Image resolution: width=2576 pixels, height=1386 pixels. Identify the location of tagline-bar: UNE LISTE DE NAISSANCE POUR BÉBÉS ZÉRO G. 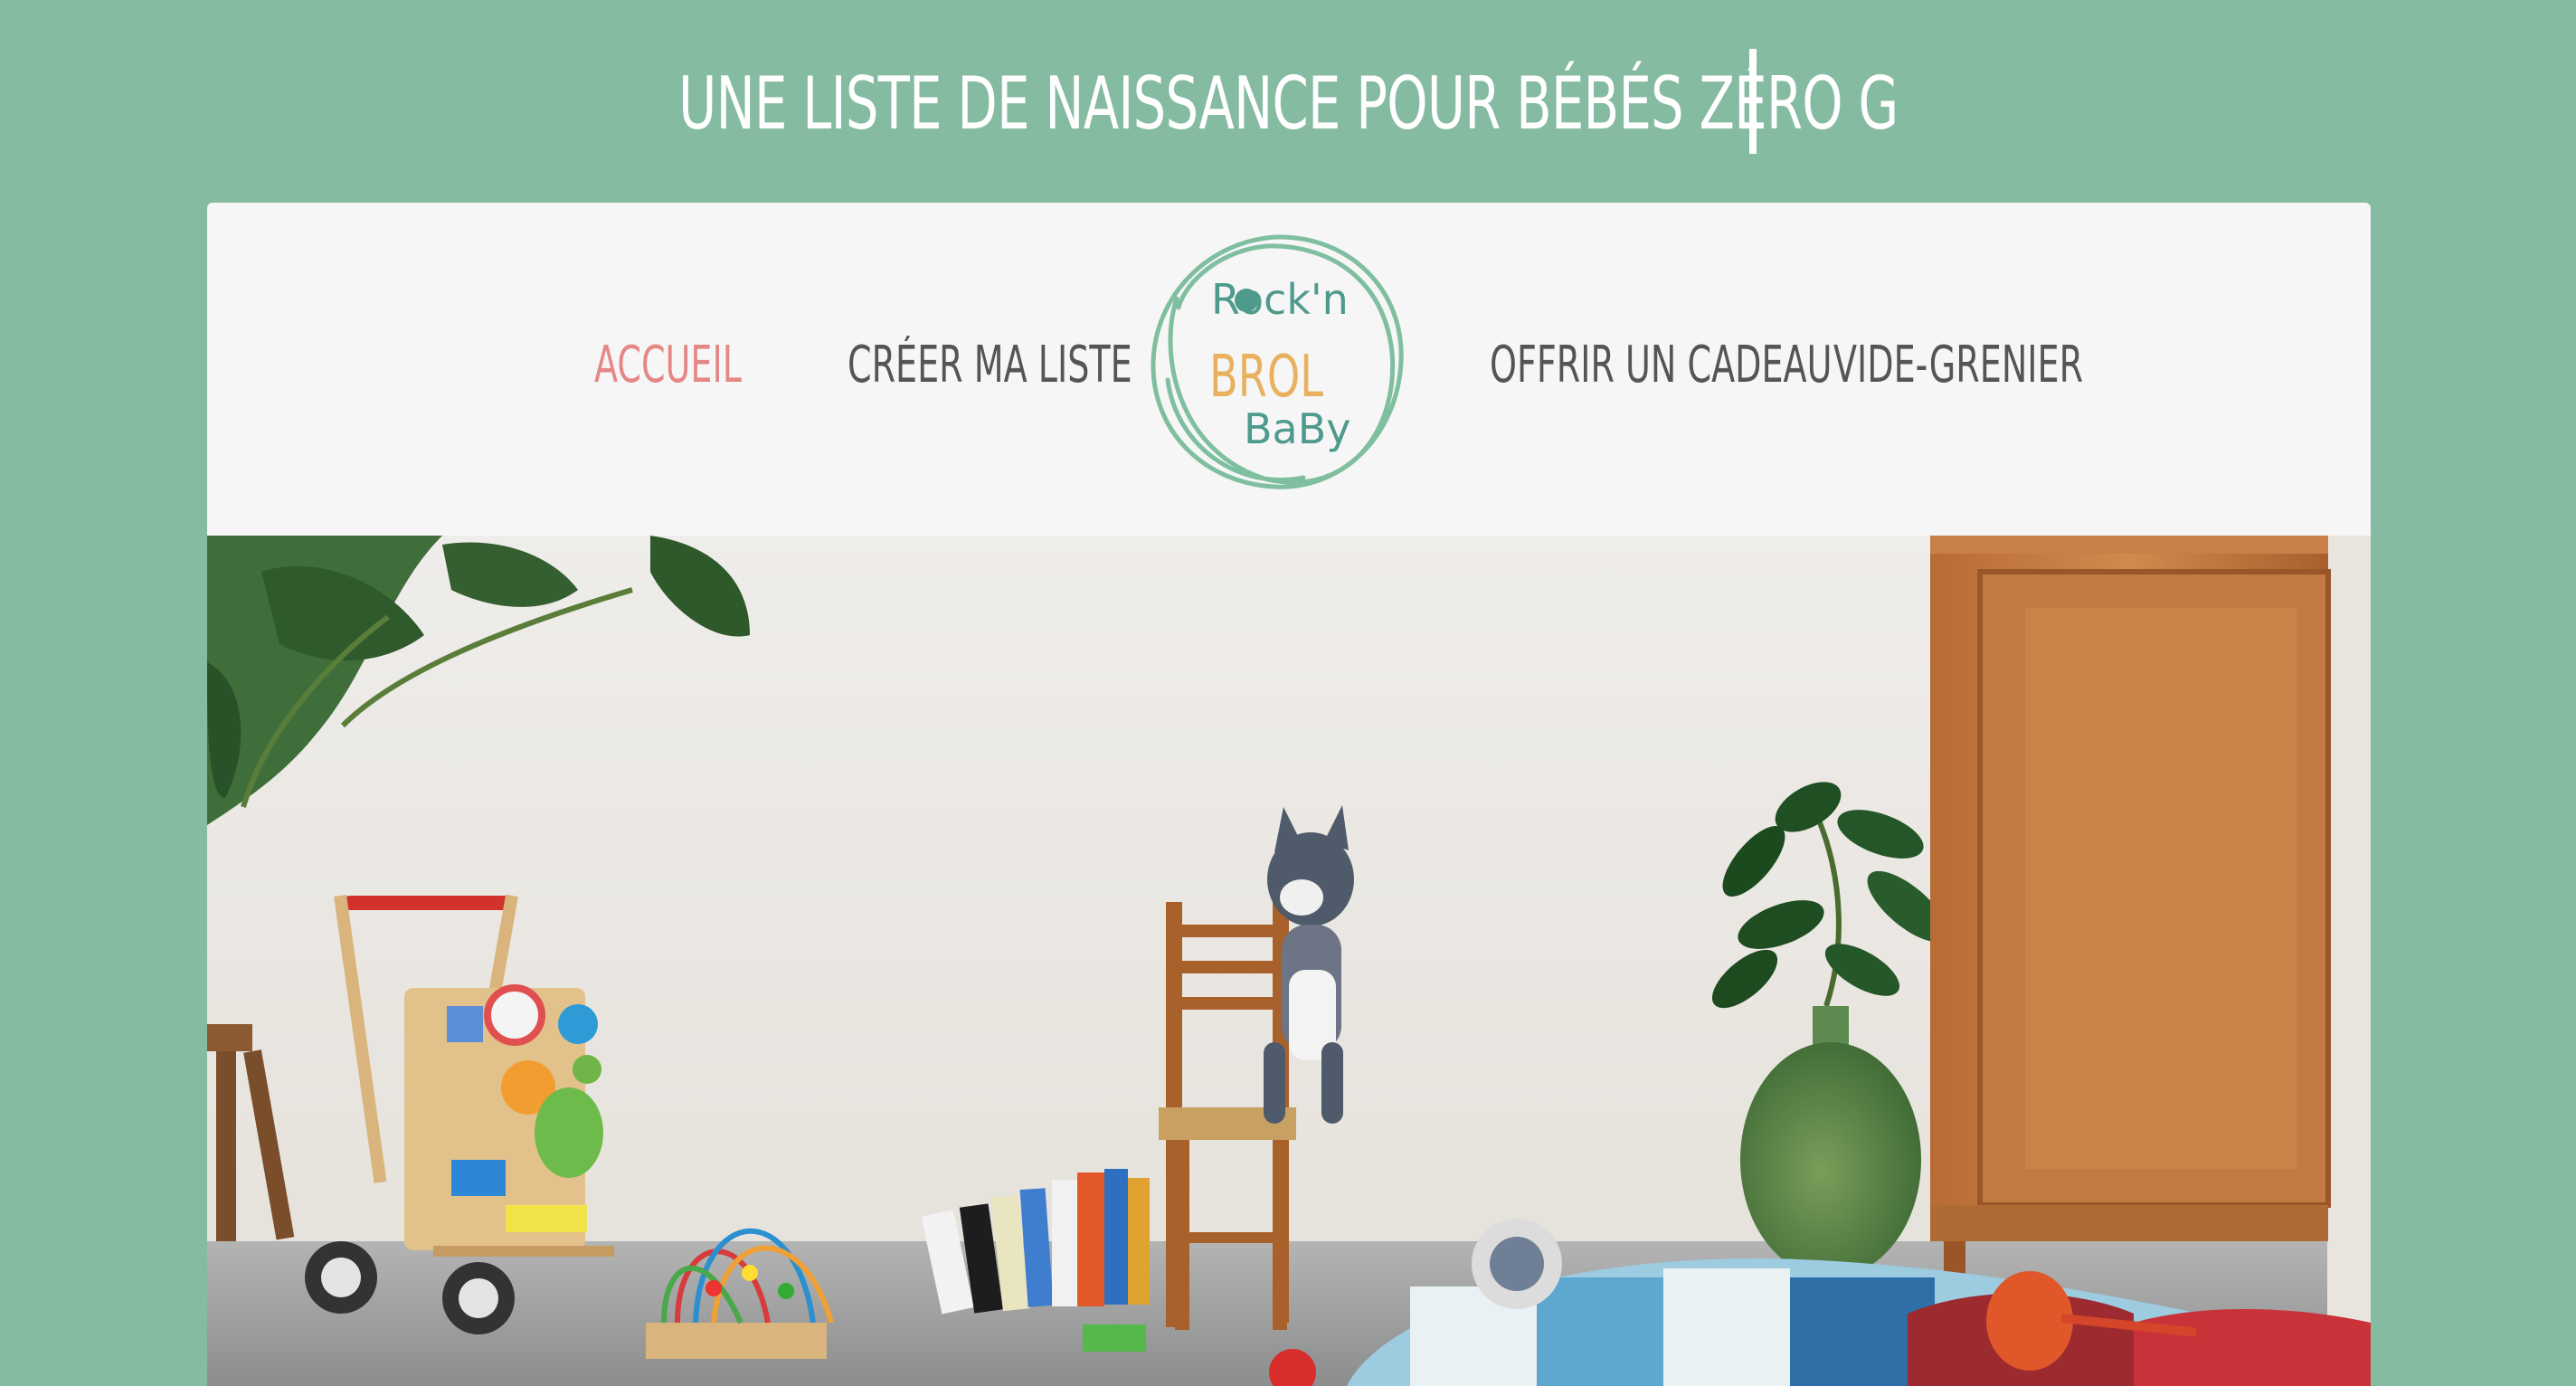
(1288, 104).